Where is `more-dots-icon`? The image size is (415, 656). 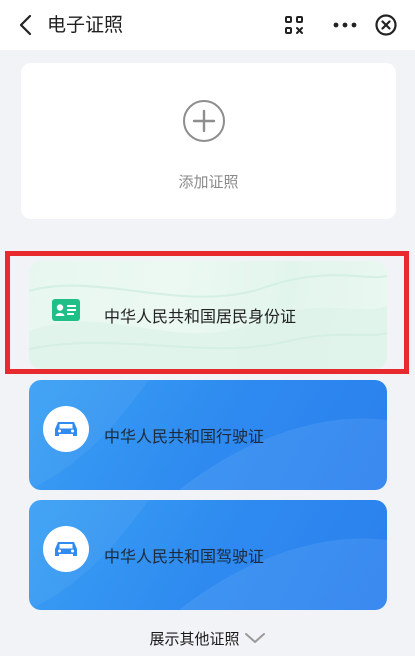 more-dots-icon is located at coordinates (345, 25).